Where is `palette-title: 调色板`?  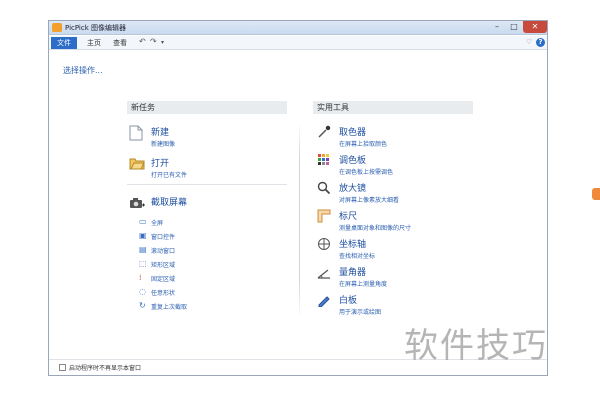 palette-title: 调色板 is located at coordinates (353, 161).